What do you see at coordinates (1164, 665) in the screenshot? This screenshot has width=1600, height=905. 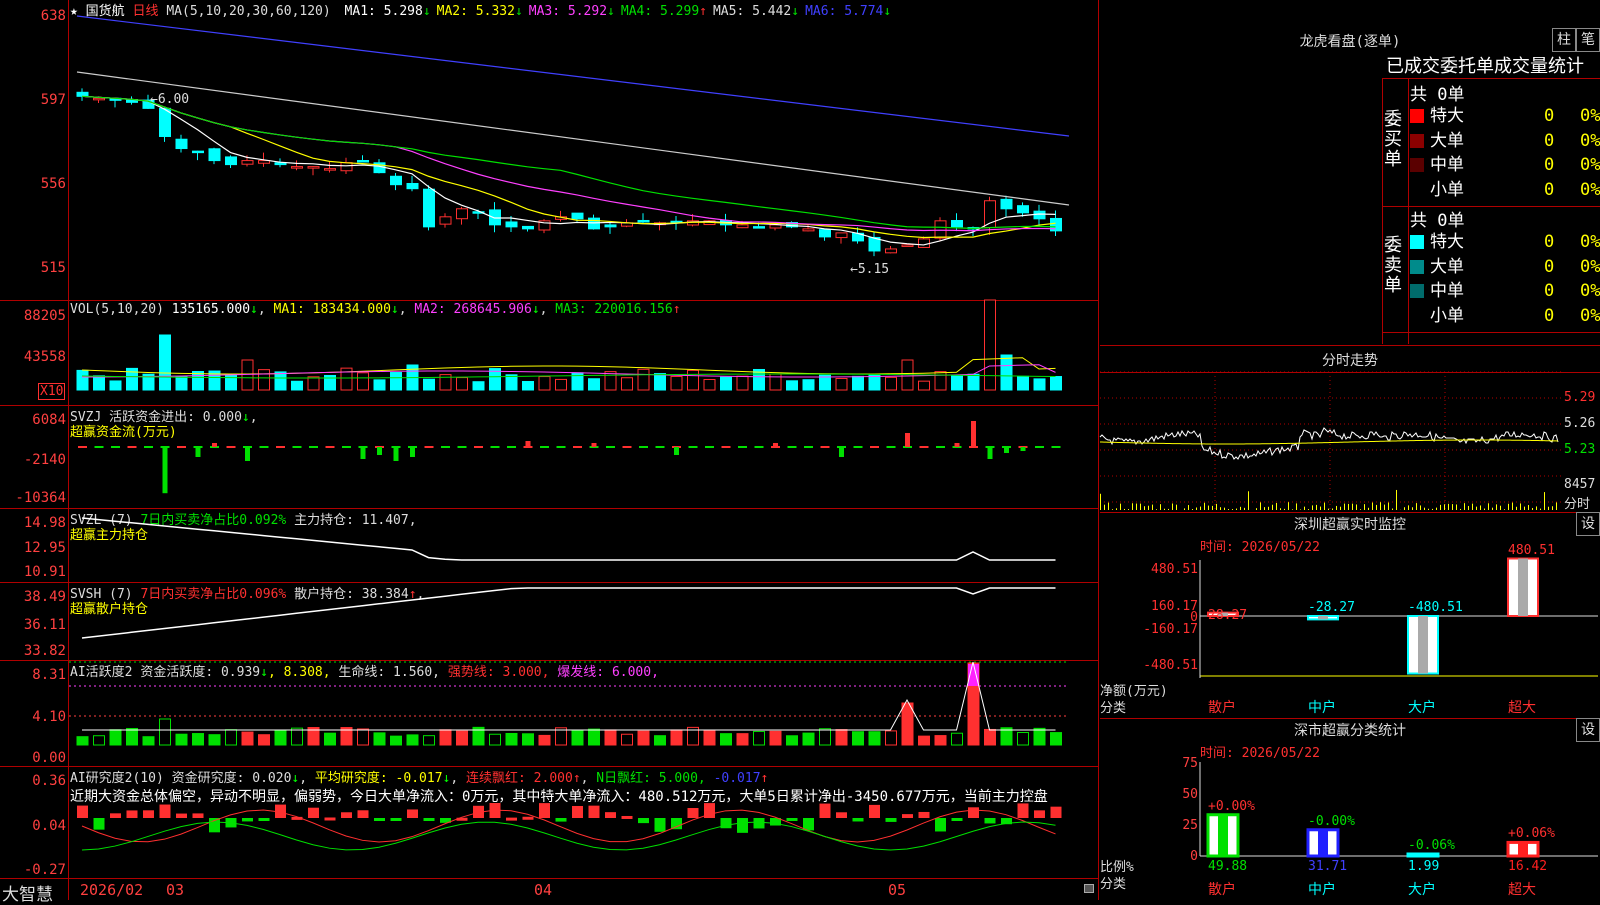 I see `monitor-tick: -480.51` at bounding box center [1164, 665].